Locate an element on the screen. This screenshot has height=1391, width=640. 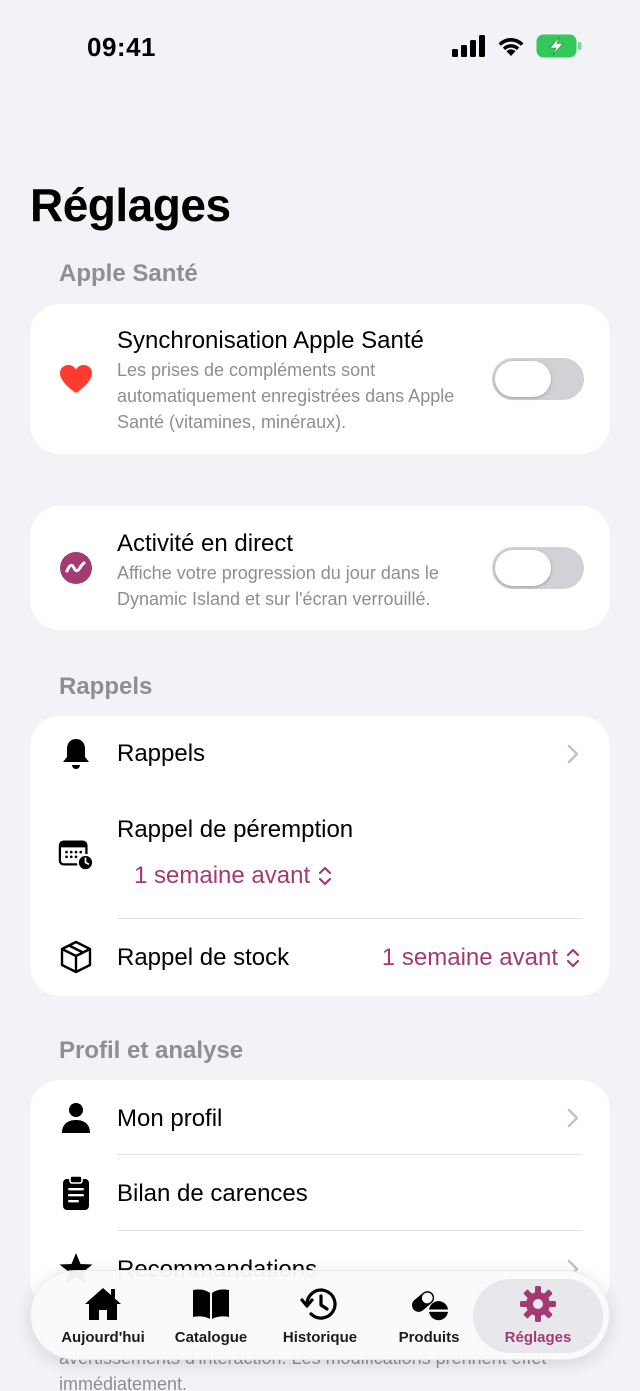
tab-products: Produits is located at coordinates (429, 1316).